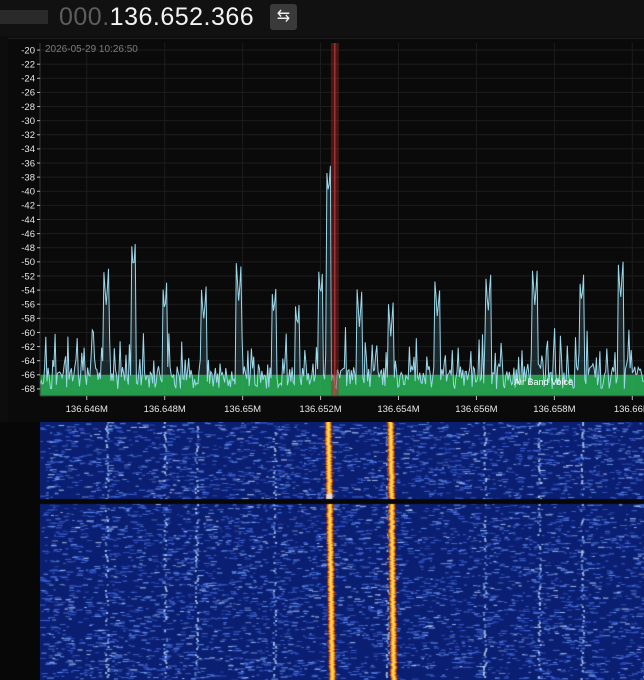 The image size is (644, 680). I want to click on y-tick-label: -38, so click(28, 177).